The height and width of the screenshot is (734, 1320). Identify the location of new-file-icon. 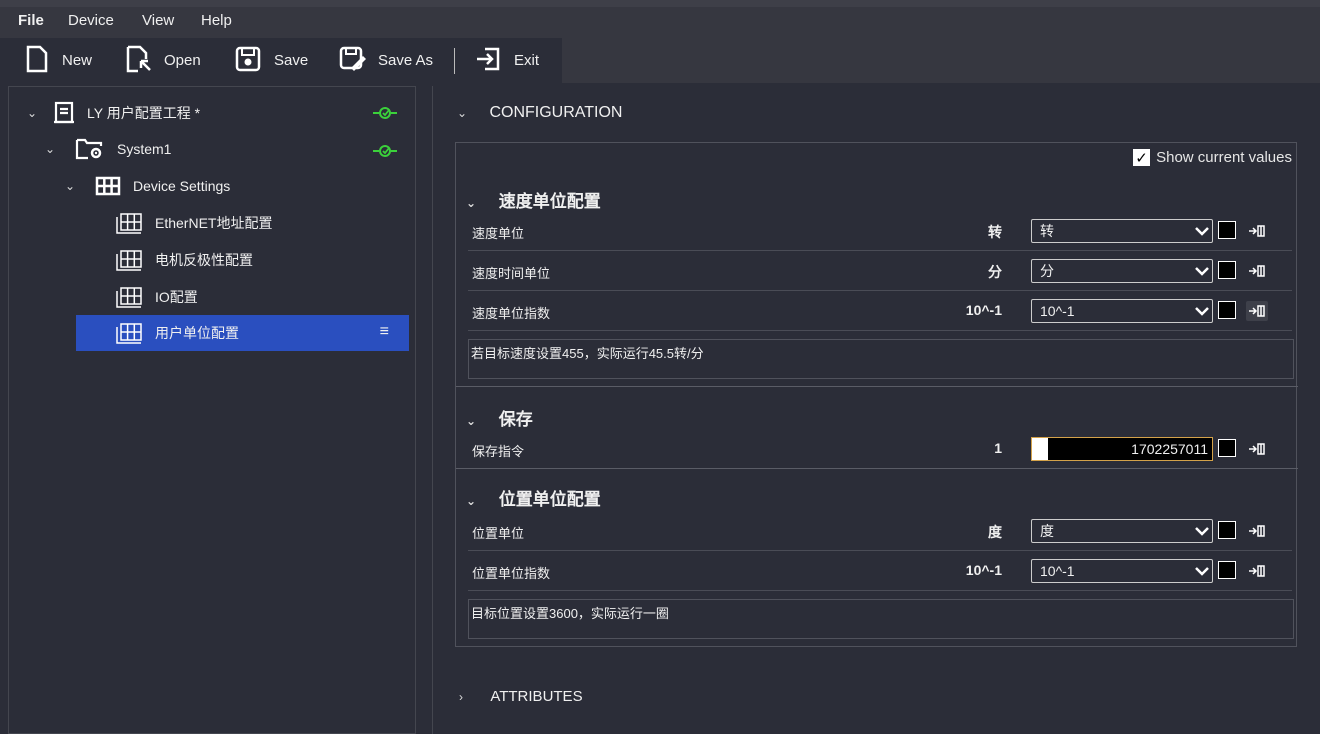
(43, 61).